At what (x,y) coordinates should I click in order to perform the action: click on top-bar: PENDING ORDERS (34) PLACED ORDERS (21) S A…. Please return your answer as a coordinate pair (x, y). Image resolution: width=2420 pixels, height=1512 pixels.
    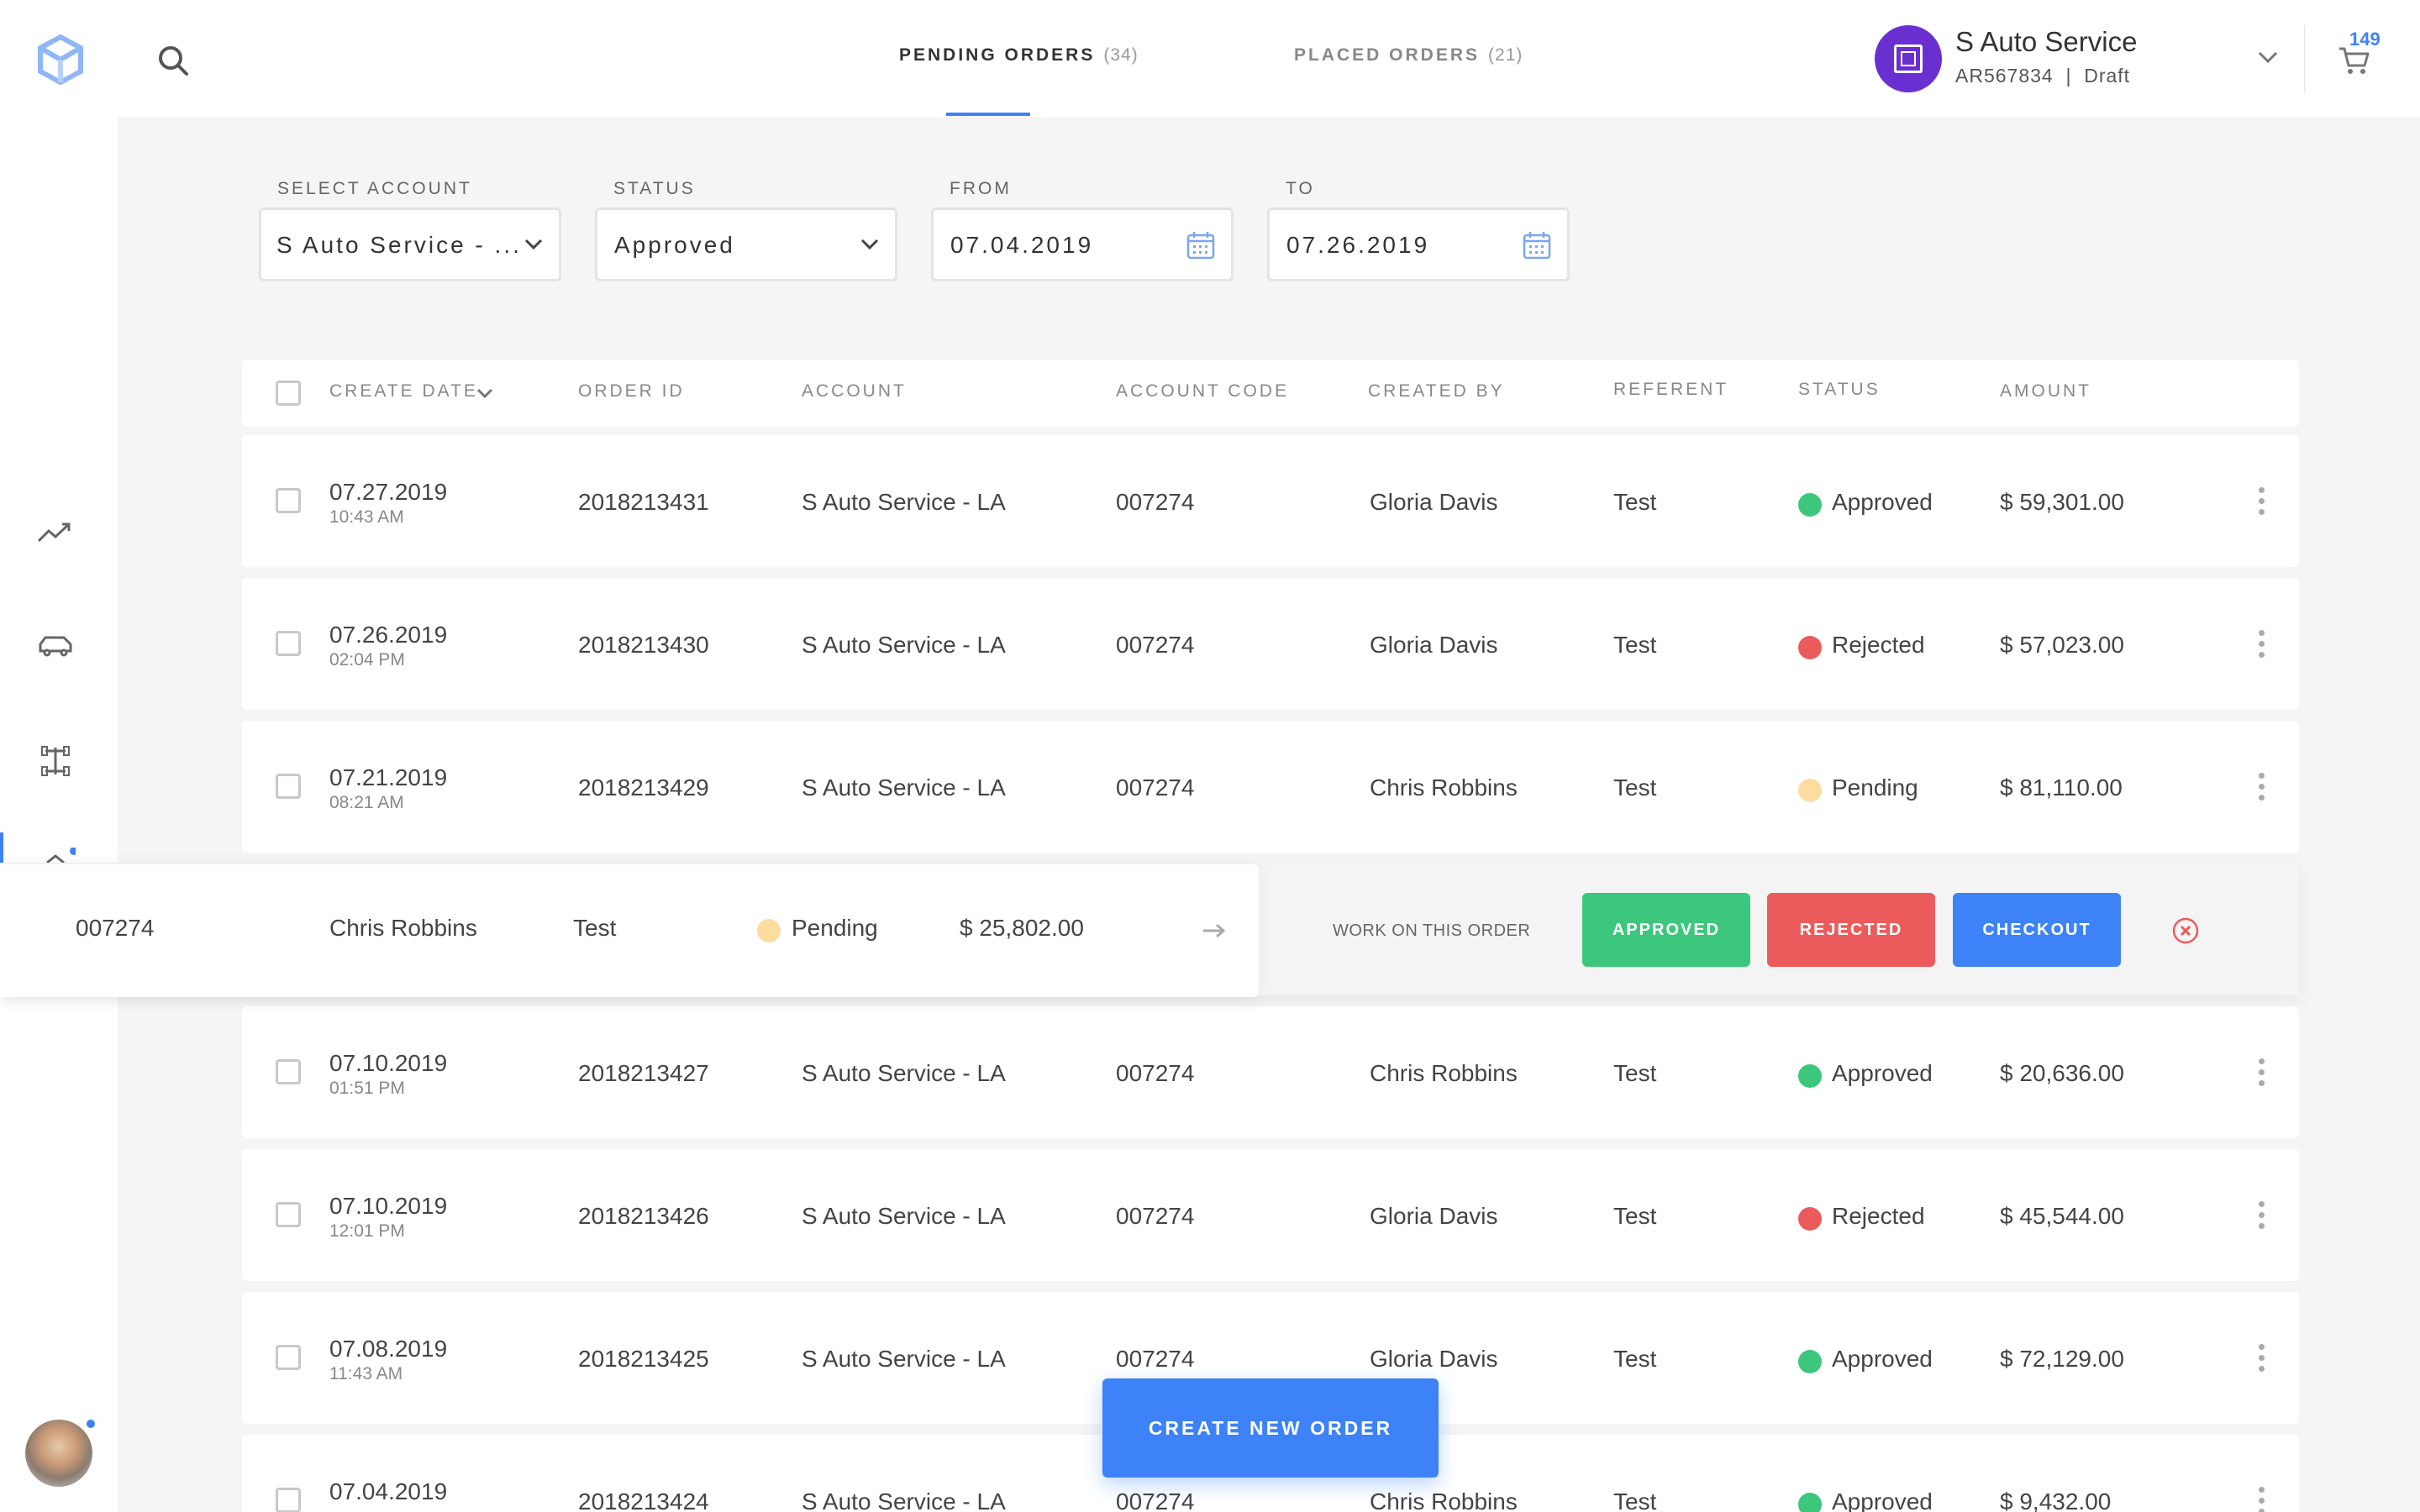
    Looking at the image, I should click on (1210, 58).